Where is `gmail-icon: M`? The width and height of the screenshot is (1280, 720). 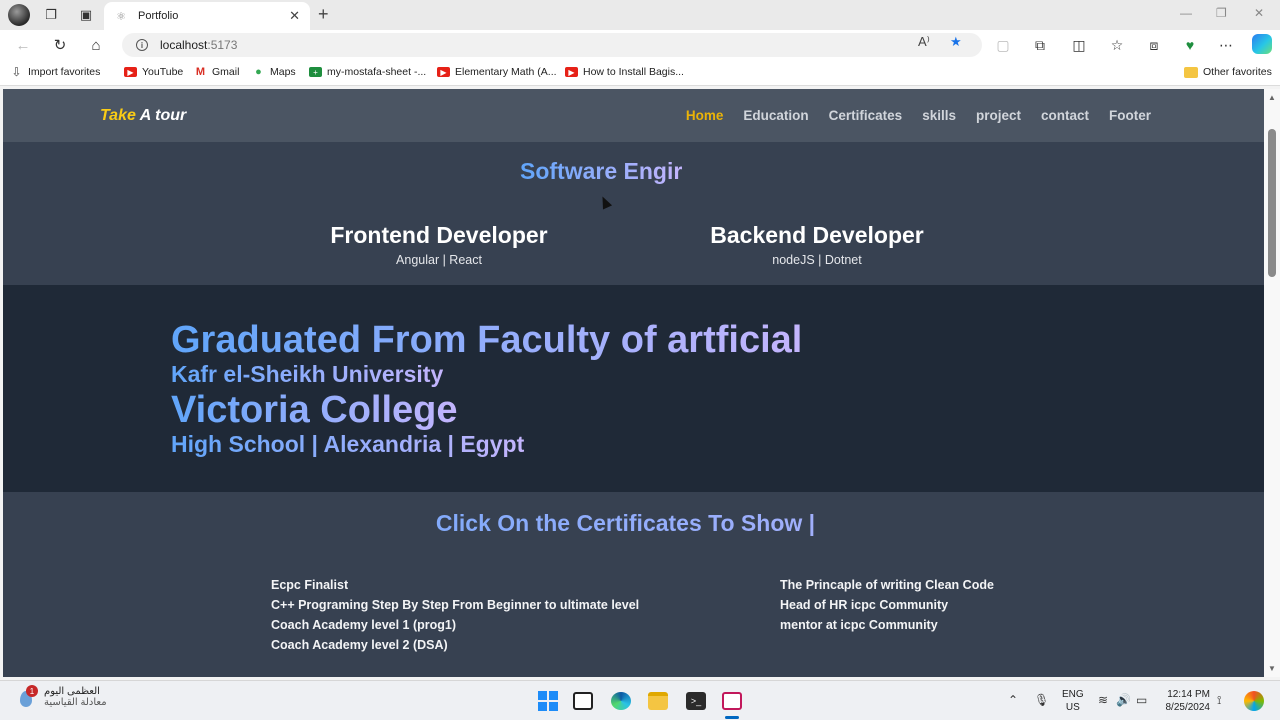
gmail-icon: M is located at coordinates (200, 72).